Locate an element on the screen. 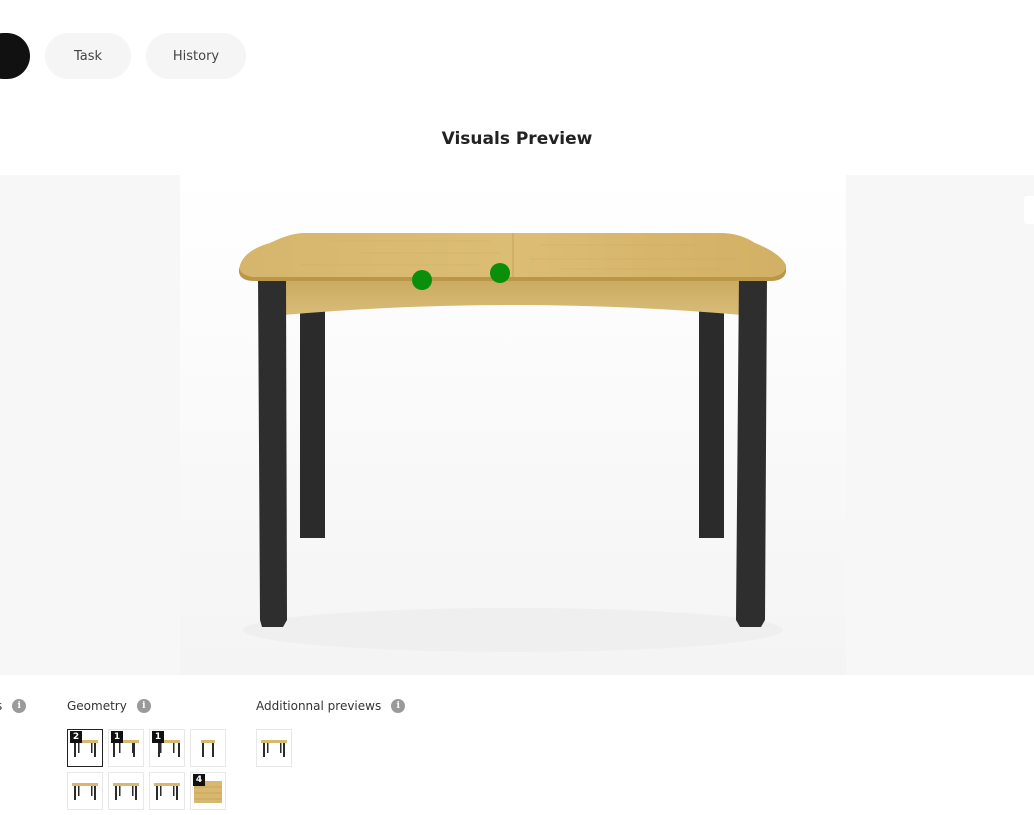 This screenshot has width=1034, height=815. thumbnail-count-badge: 2 is located at coordinates (76, 737).